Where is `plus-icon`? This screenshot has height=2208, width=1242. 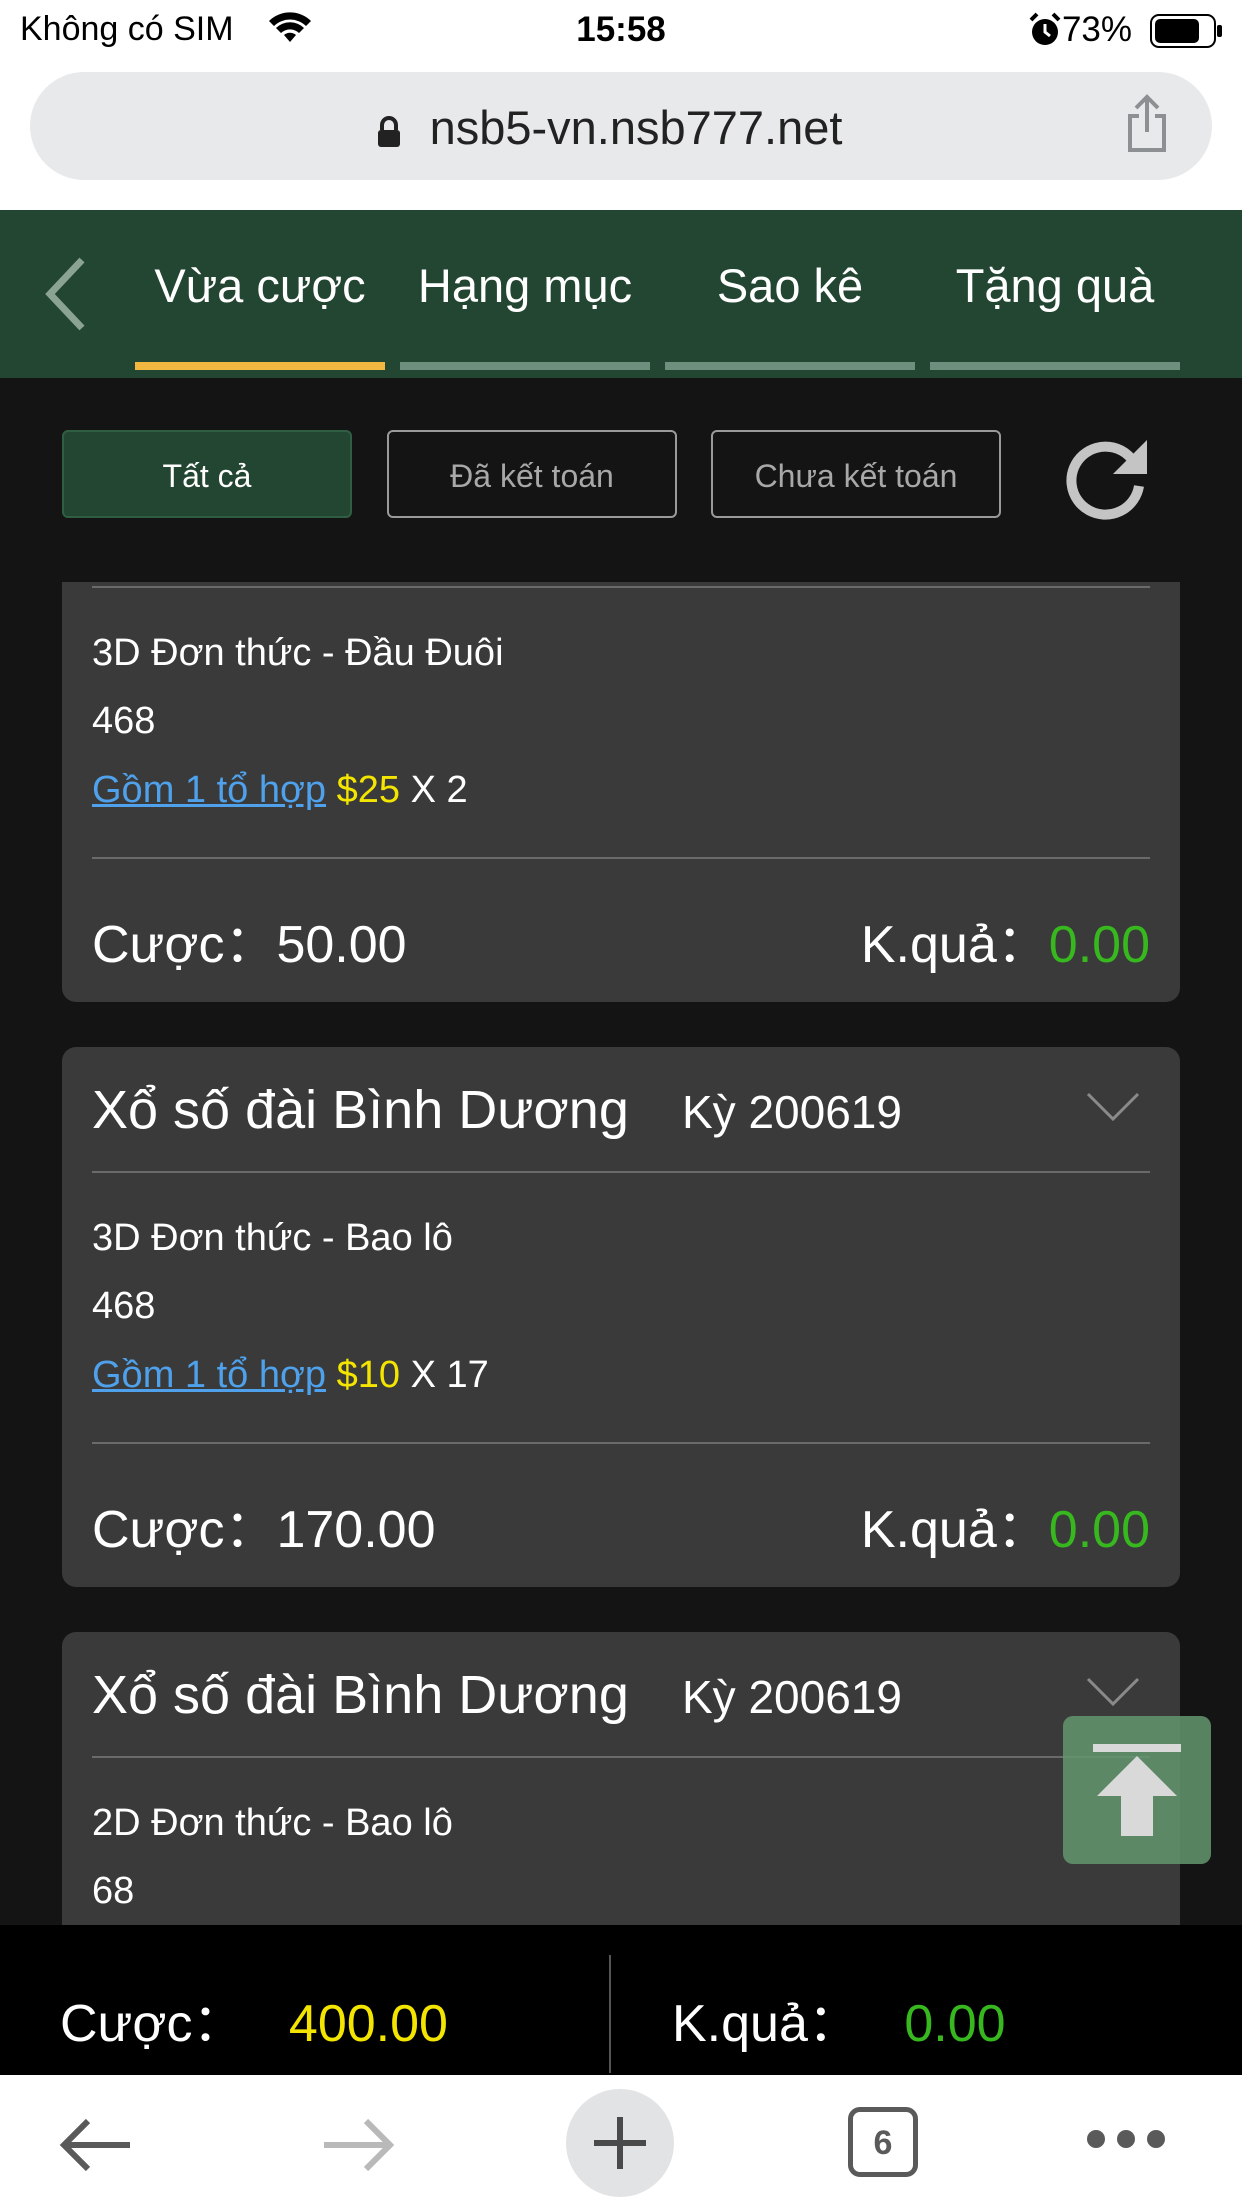 plus-icon is located at coordinates (620, 2143).